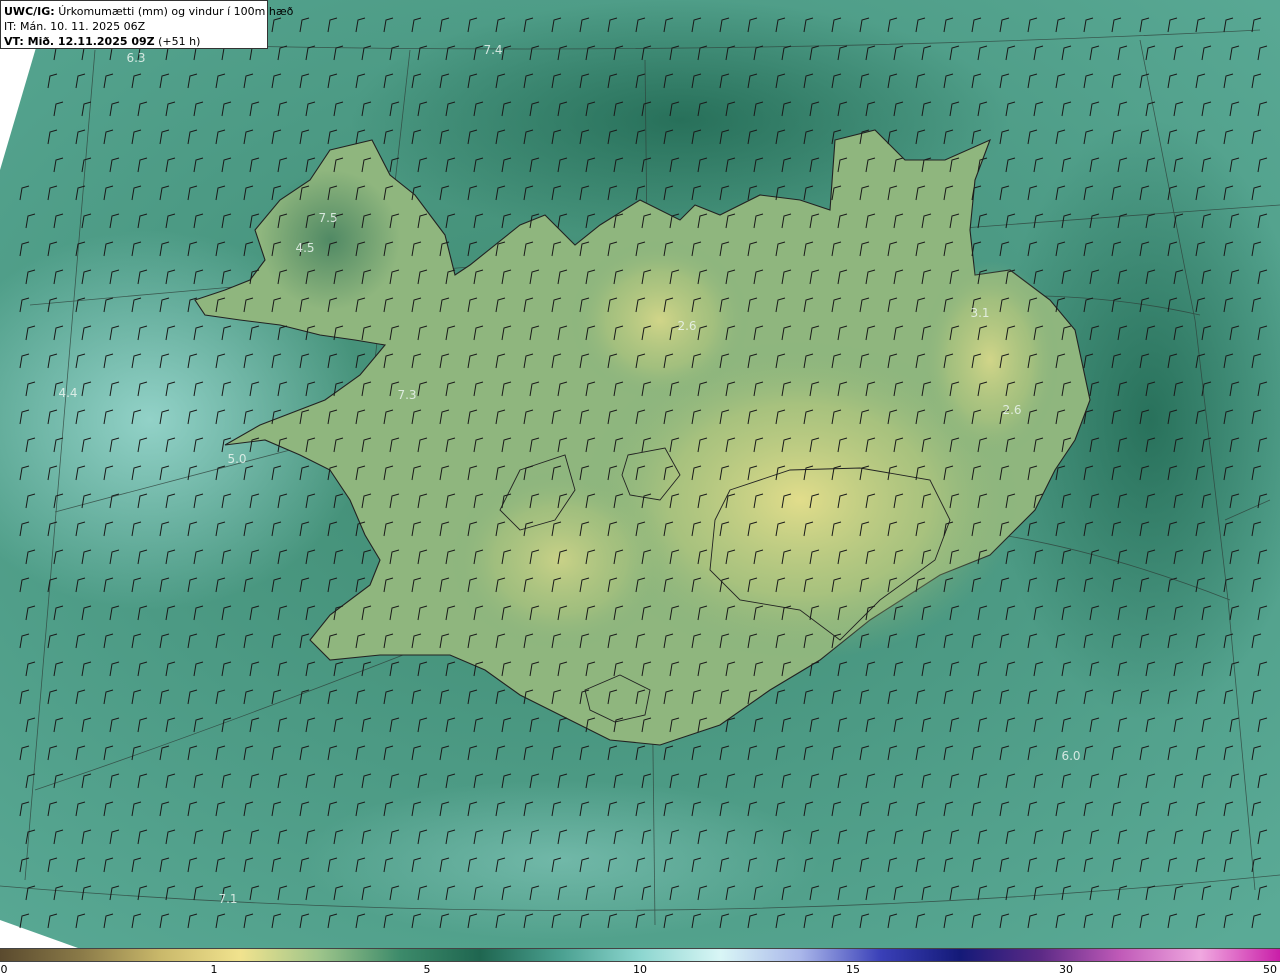 The height and width of the screenshot is (978, 1280). I want to click on value-label: 3.1, so click(980, 313).